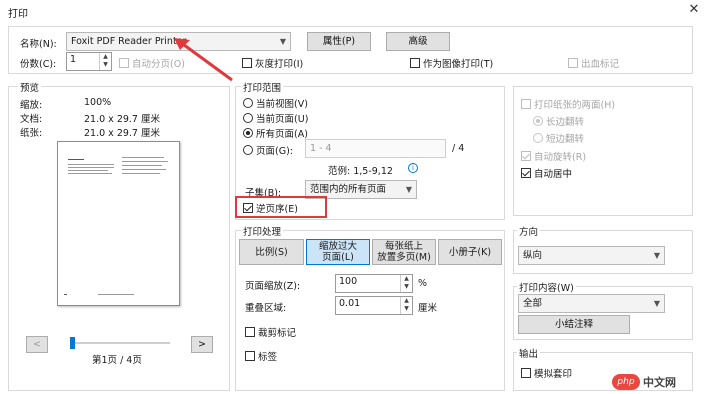 This screenshot has height=394, width=705. I want to click on watermark: php 中文网, so click(644, 382).